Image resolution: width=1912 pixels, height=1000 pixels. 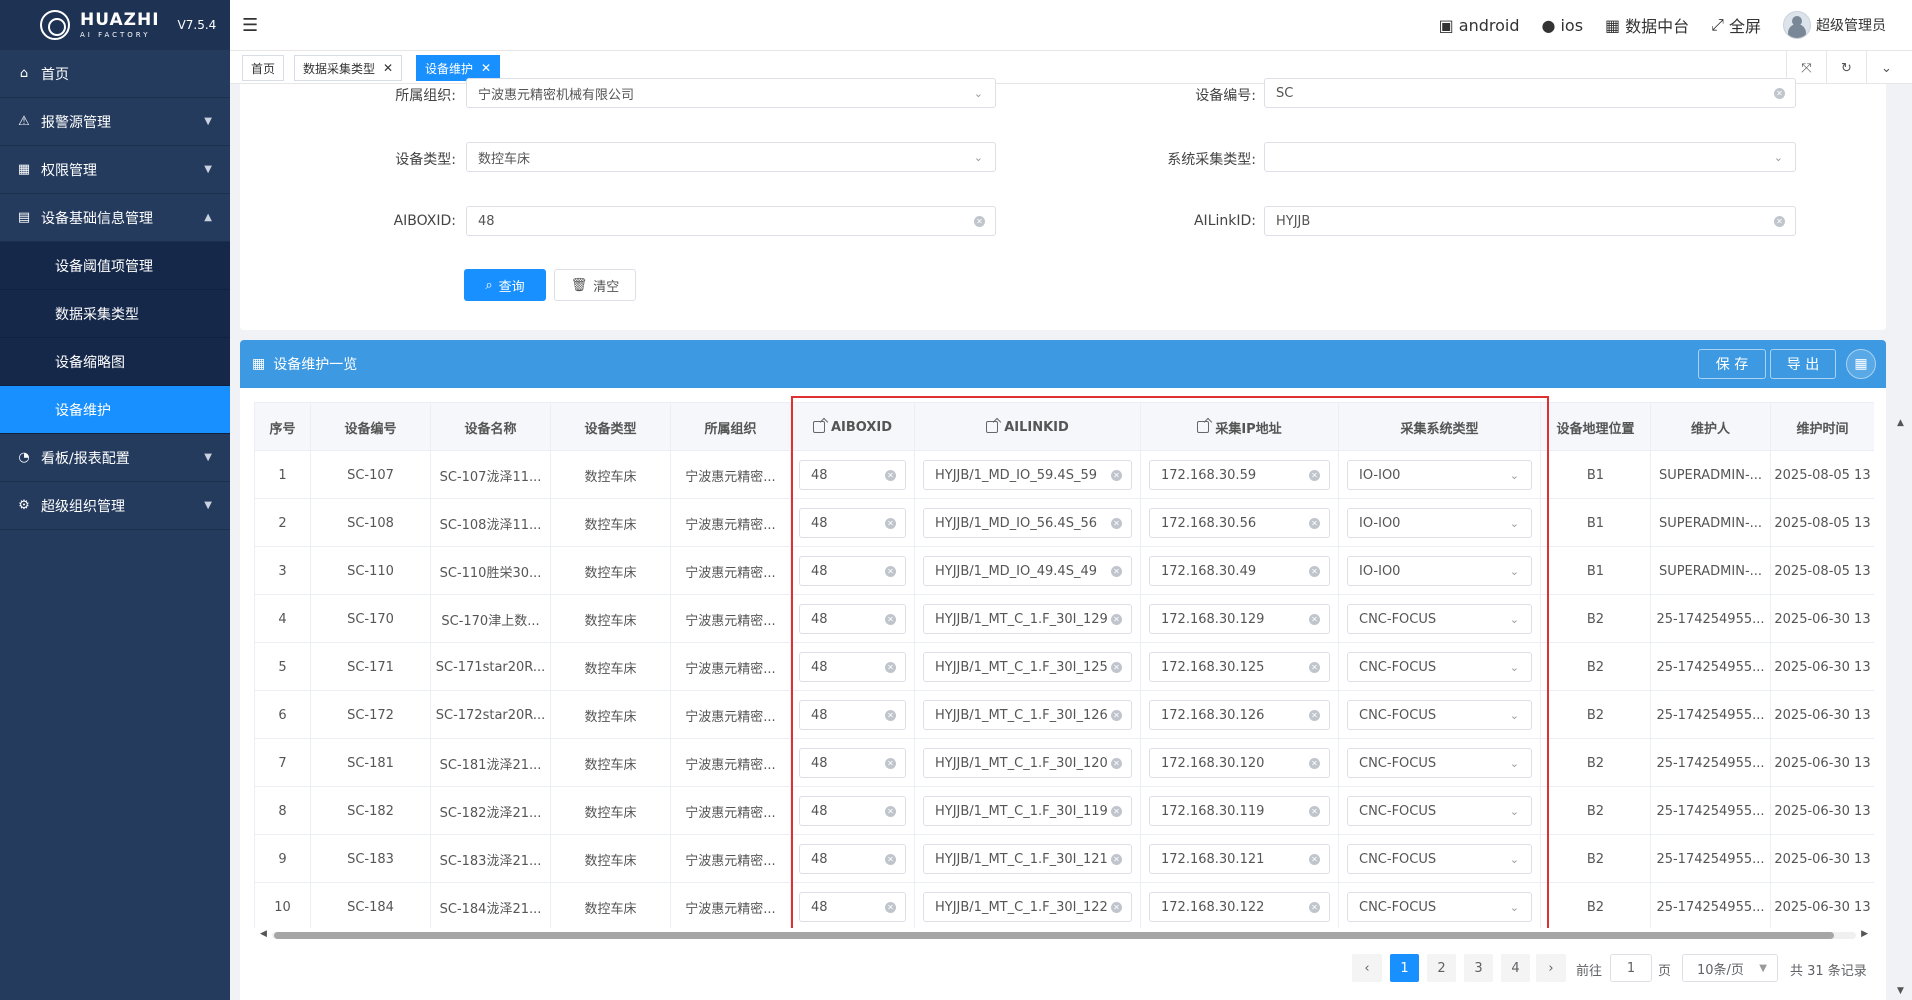 What do you see at coordinates (1239, 667) in the screenshot?
I see `ip-input: 172.168.30.125 ✕` at bounding box center [1239, 667].